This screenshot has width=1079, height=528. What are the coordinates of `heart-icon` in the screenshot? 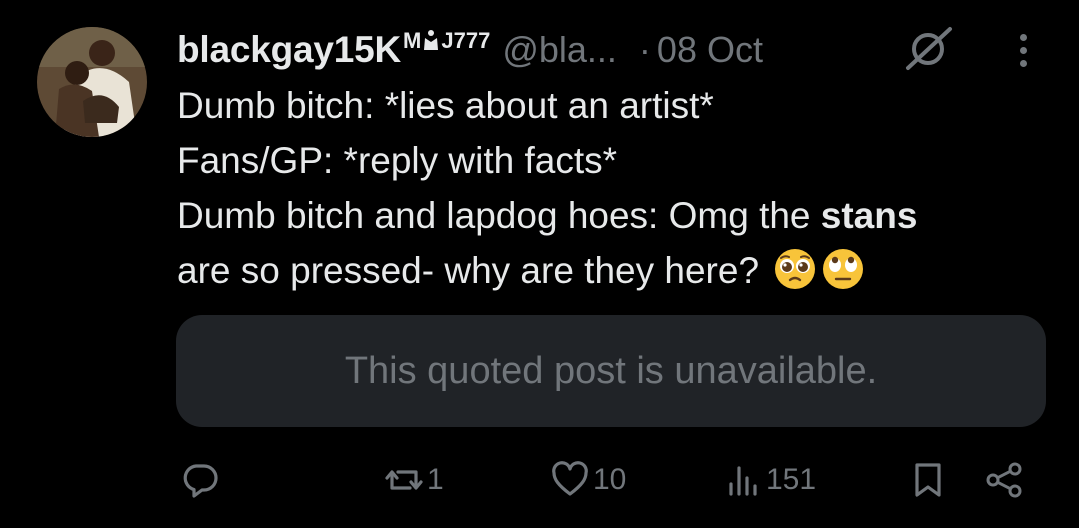 It's located at (570, 480).